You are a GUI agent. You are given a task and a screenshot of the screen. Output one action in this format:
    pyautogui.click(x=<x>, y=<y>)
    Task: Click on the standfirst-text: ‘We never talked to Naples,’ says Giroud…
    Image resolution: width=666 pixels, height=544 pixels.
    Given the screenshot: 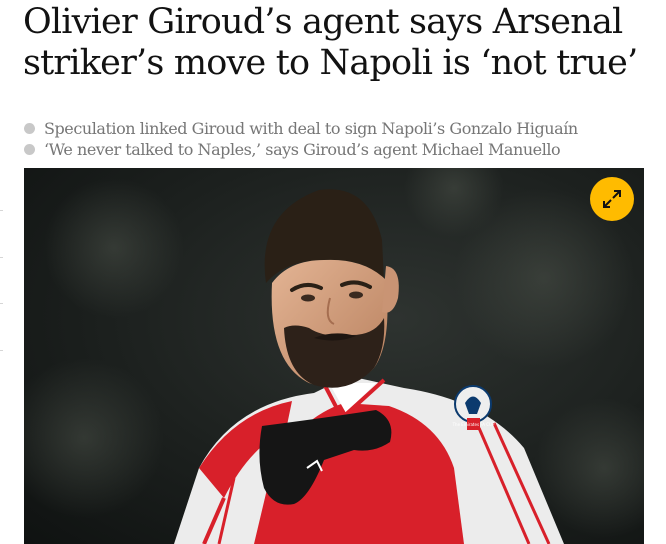 What is the action you would take?
    pyautogui.click(x=302, y=149)
    